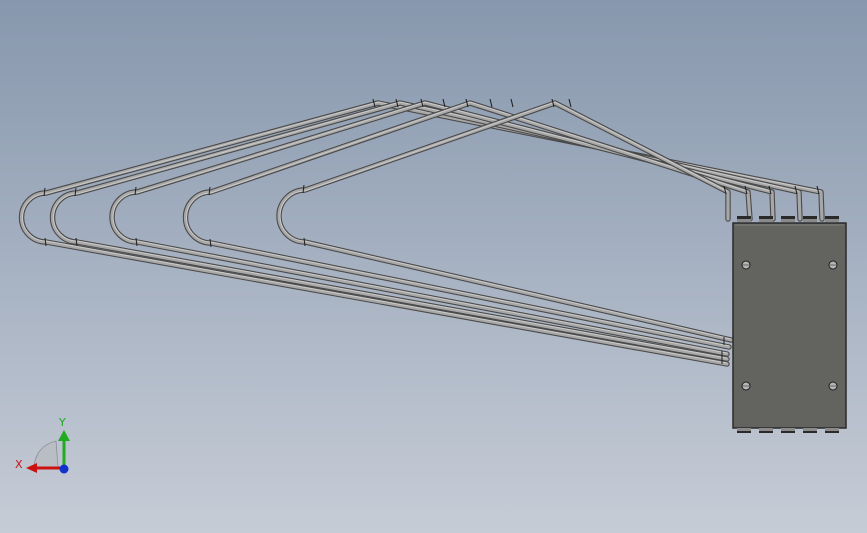 This screenshot has height=533, width=867. Describe the element at coordinates (789, 324) in the screenshot. I see `manifold-block` at that location.